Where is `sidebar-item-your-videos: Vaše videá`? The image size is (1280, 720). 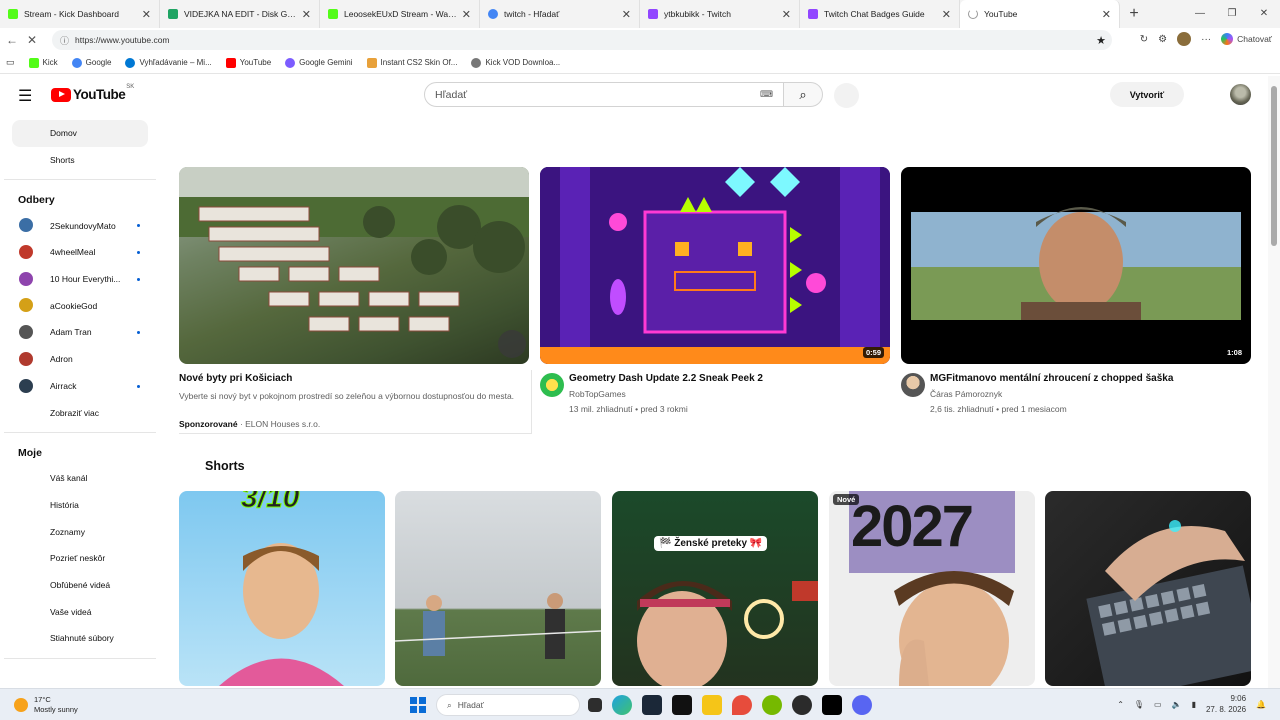
sidebar-item-your-videos: Vaše videá is located at coordinates (80, 611).